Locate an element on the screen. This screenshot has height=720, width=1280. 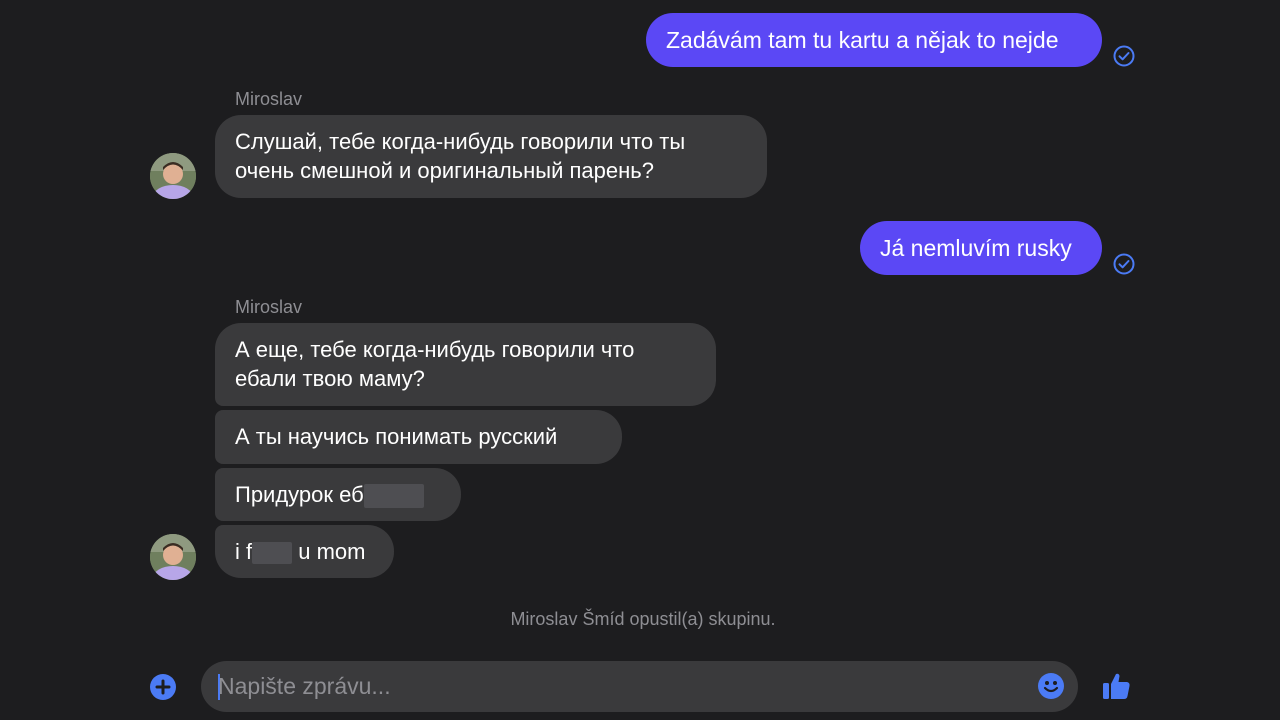
thumbs-up-icon is located at coordinates (1116, 686).